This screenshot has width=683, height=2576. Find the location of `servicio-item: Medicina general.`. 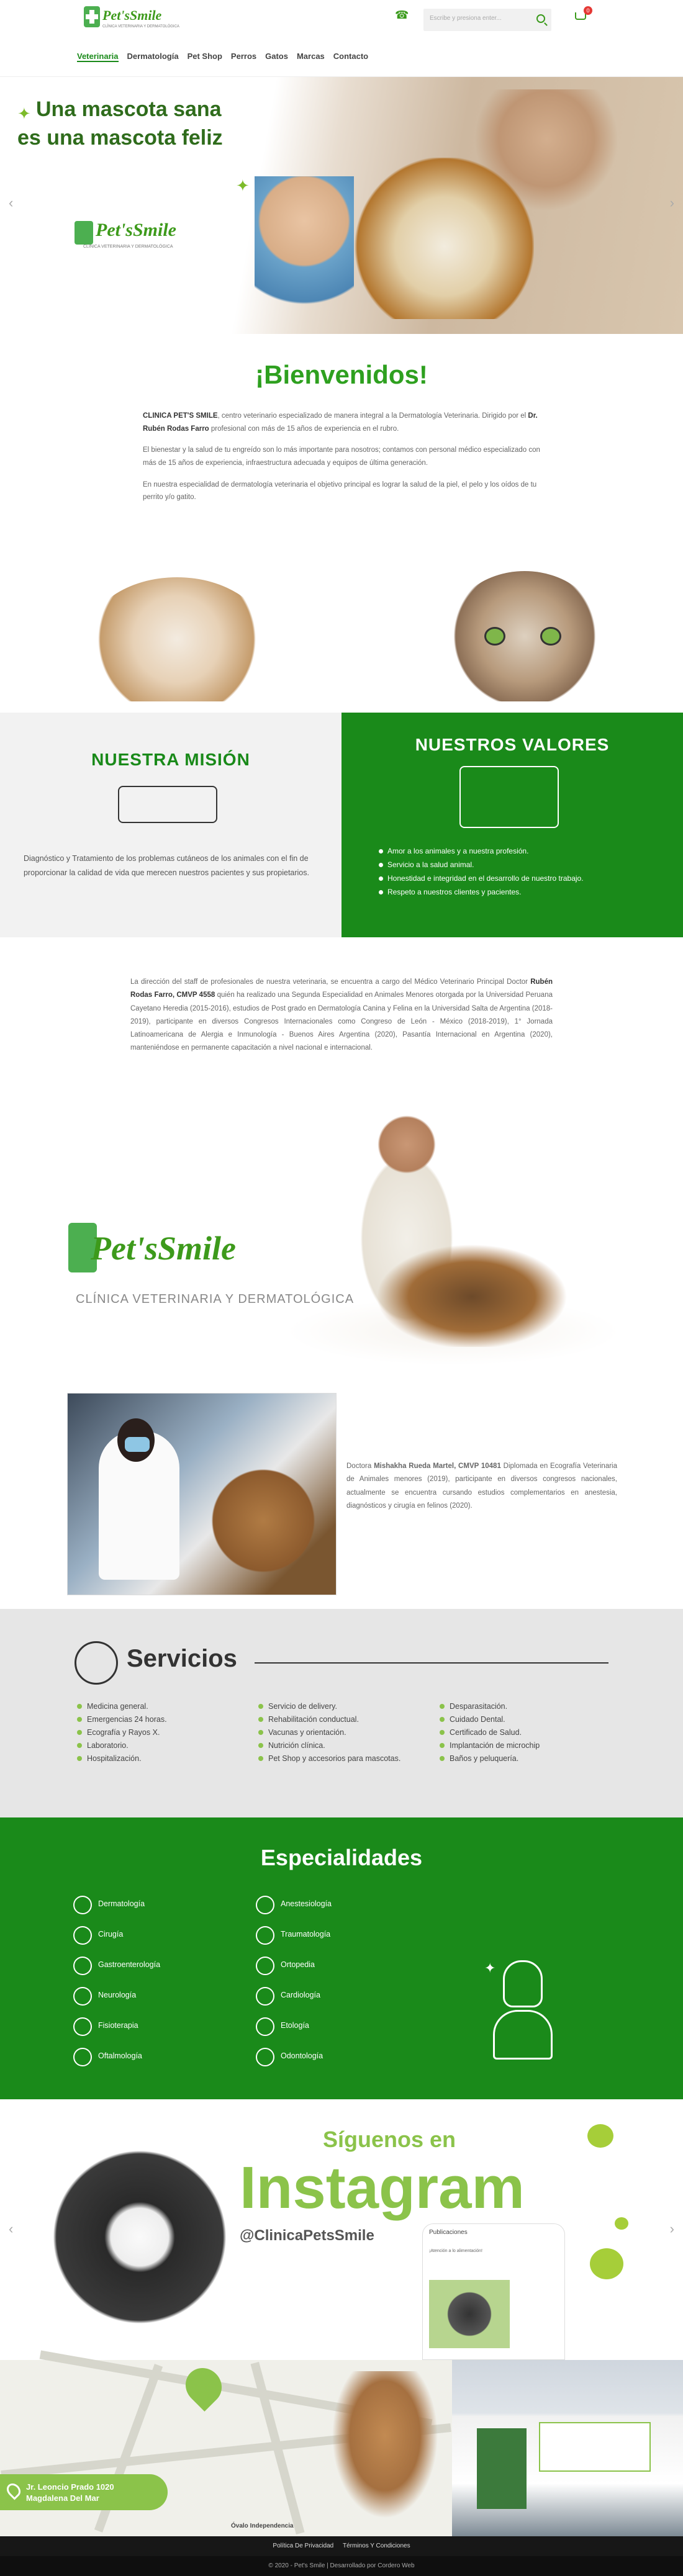

servicio-item: Medicina general. is located at coordinates (122, 1706).